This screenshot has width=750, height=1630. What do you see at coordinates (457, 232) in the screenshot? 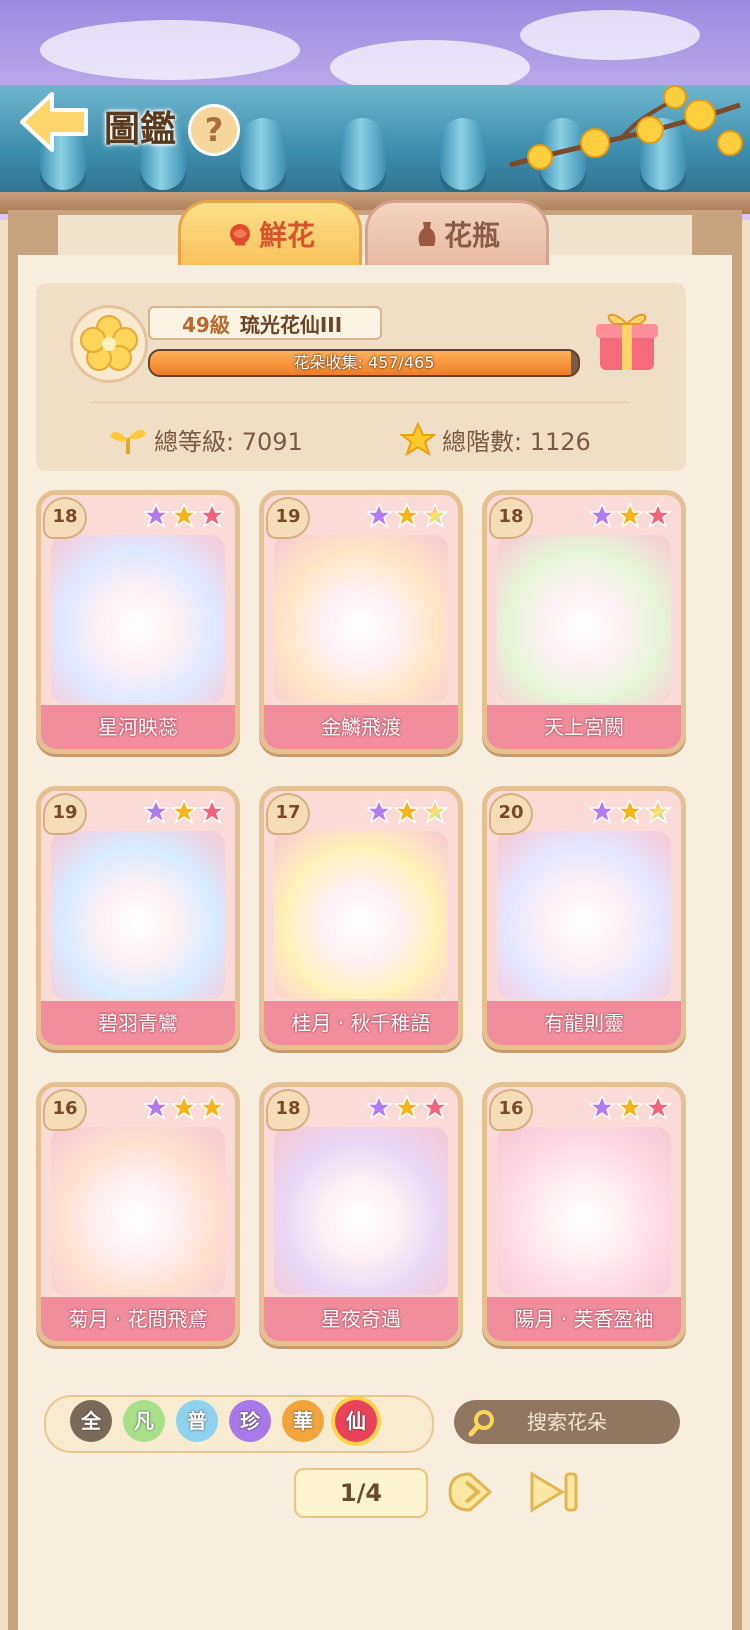
I see `tab-vases: 花瓶` at bounding box center [457, 232].